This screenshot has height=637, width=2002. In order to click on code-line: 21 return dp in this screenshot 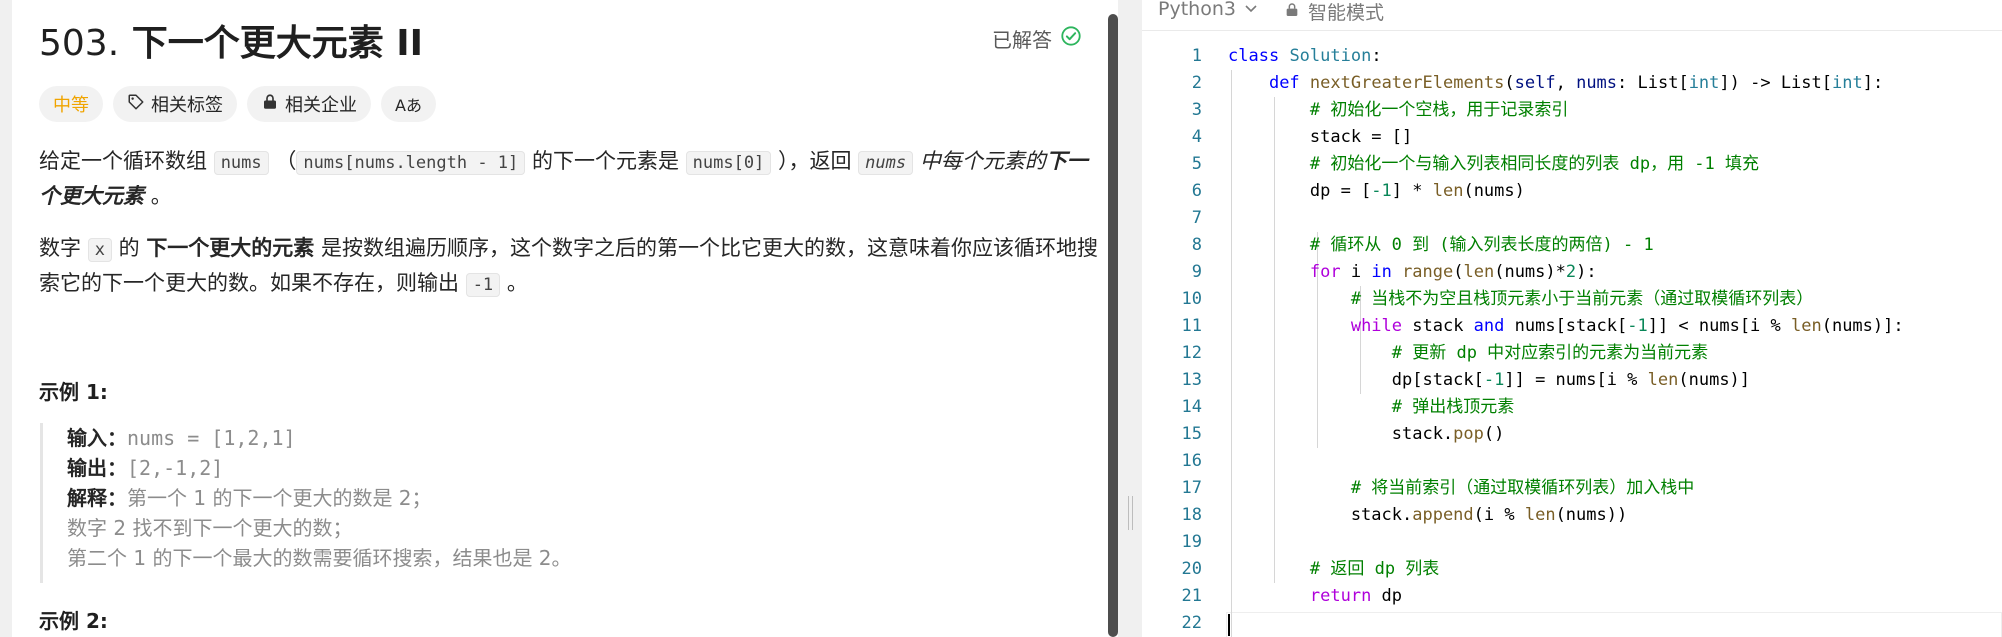, I will do `click(1572, 596)`.